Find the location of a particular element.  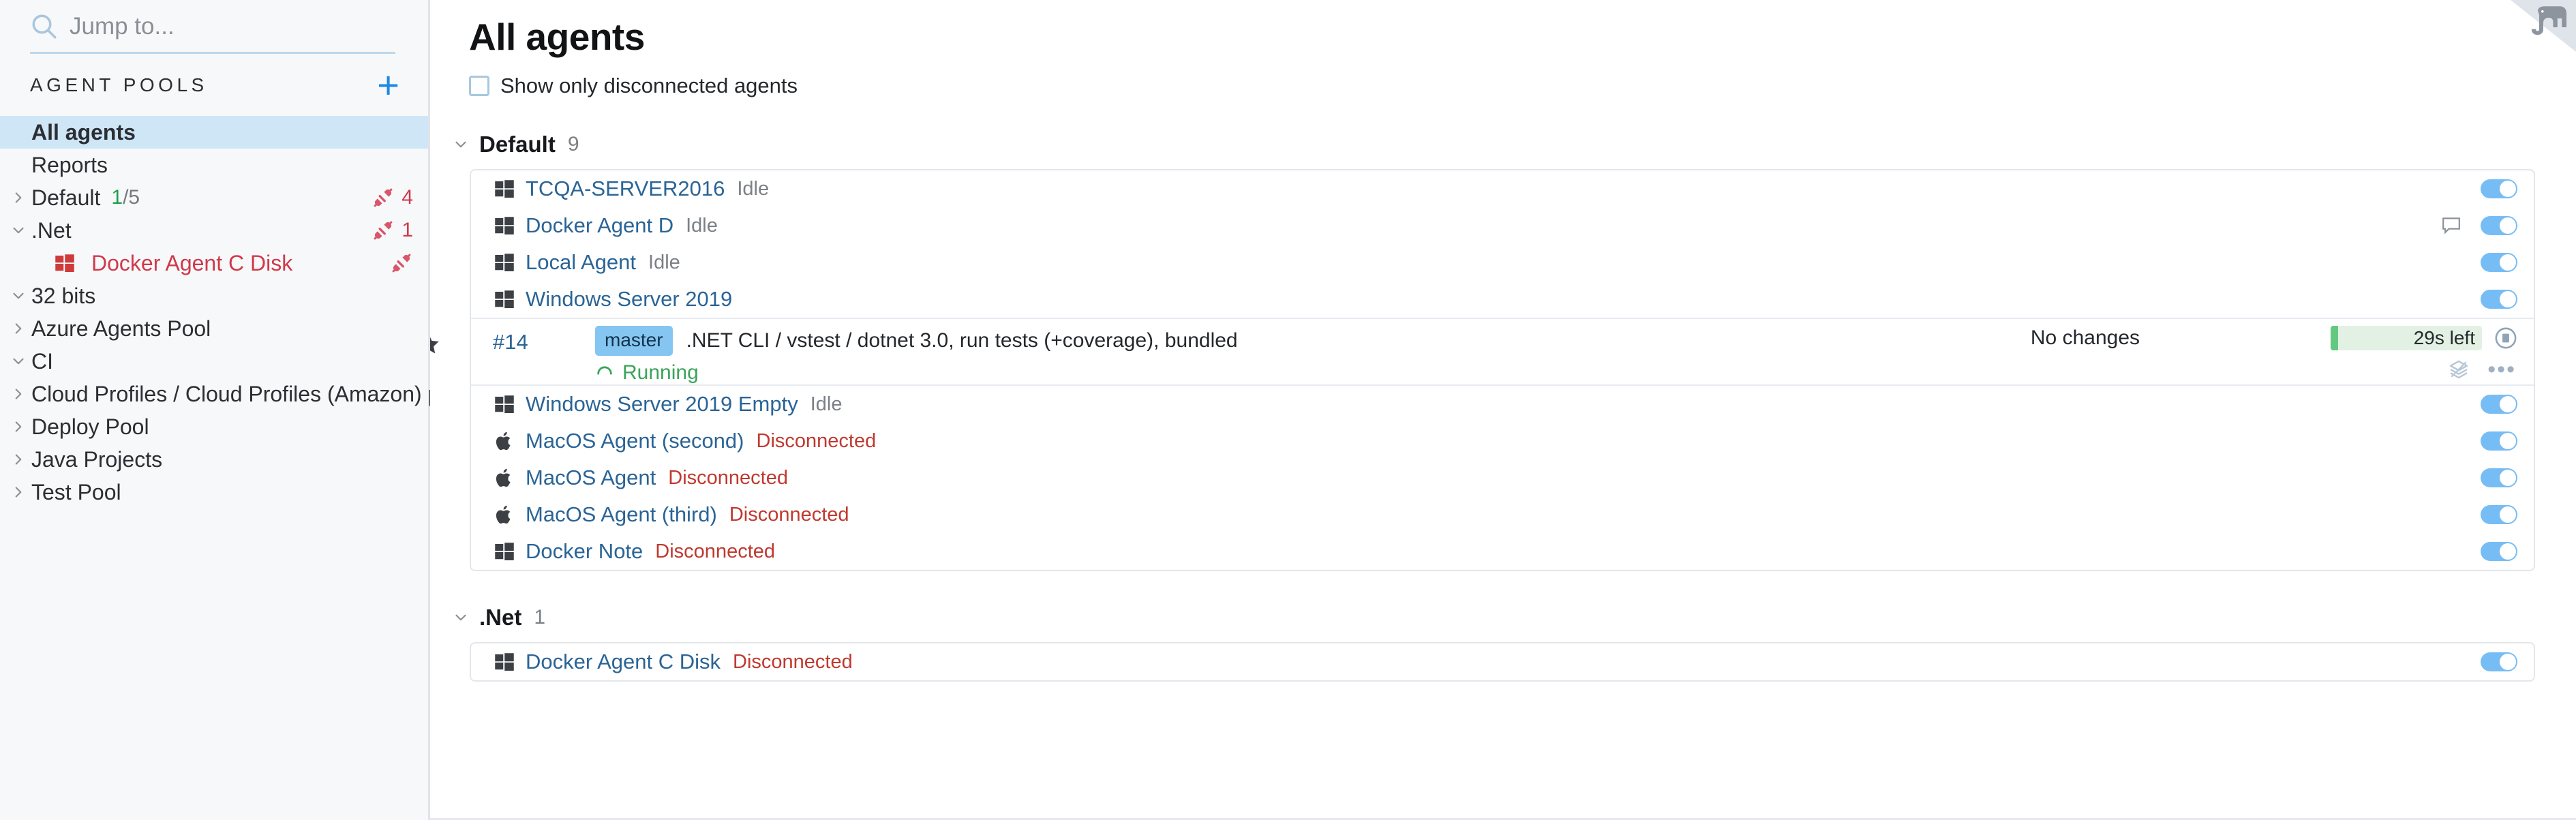

disconnected-badge: 1 is located at coordinates (393, 230).